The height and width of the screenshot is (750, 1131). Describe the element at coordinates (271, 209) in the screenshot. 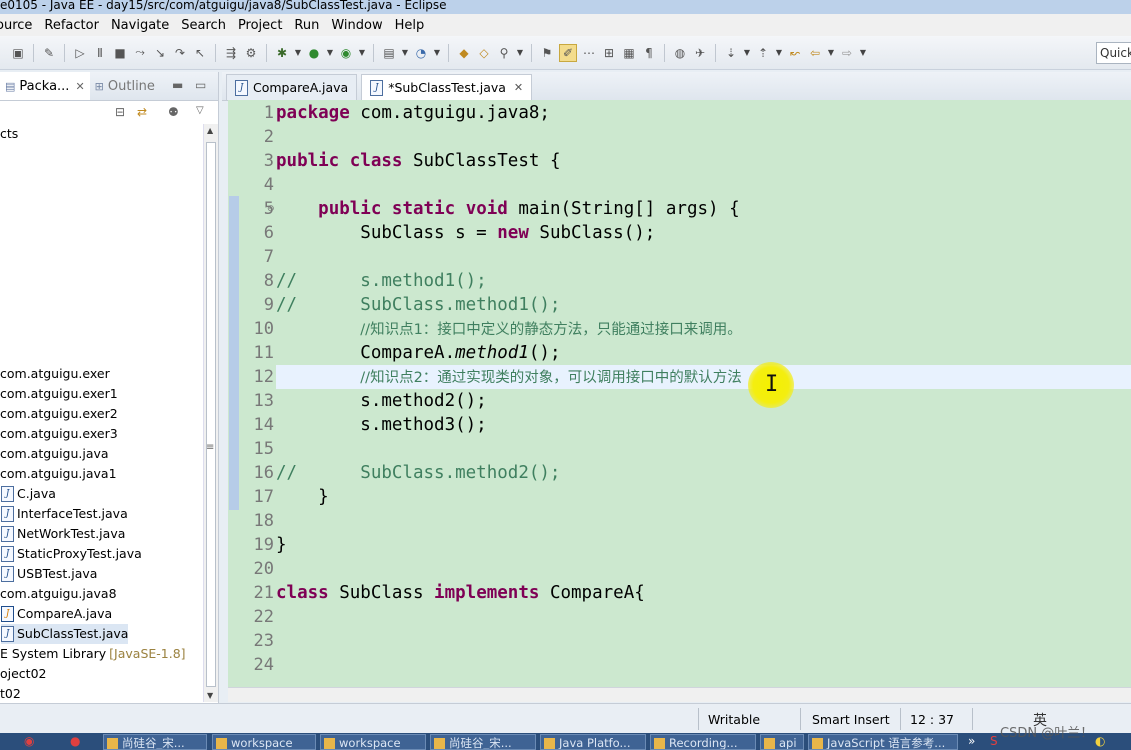

I see `fold-collapse-icon: ⊖` at that location.